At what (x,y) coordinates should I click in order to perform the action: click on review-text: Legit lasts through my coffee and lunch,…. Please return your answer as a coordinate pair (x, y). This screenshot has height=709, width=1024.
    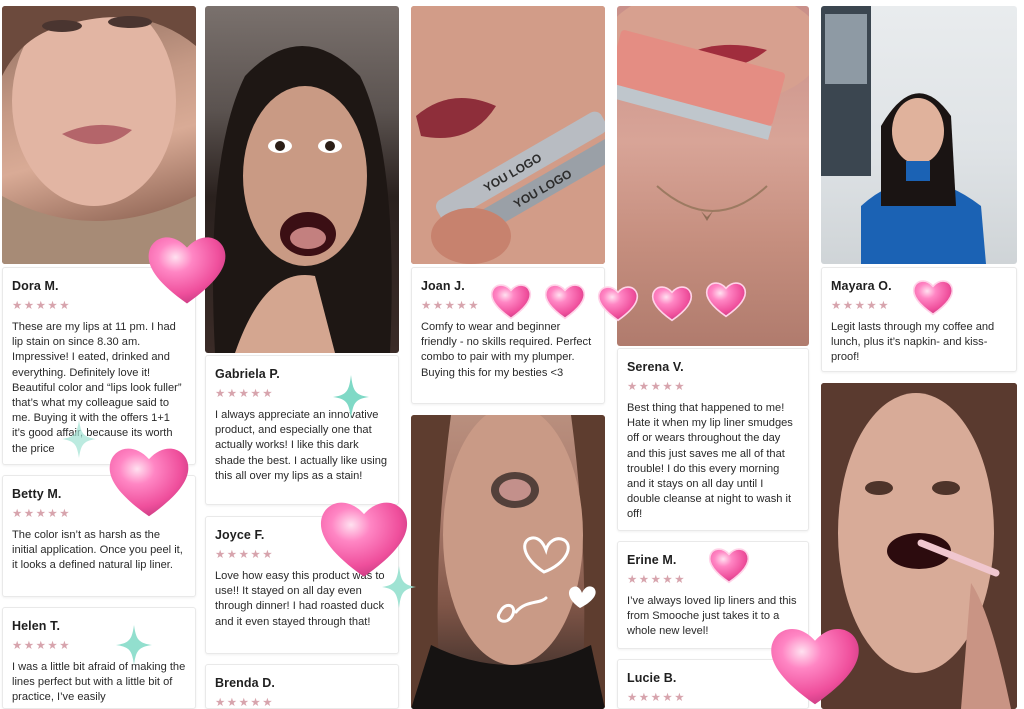
    Looking at the image, I should click on (913, 342).